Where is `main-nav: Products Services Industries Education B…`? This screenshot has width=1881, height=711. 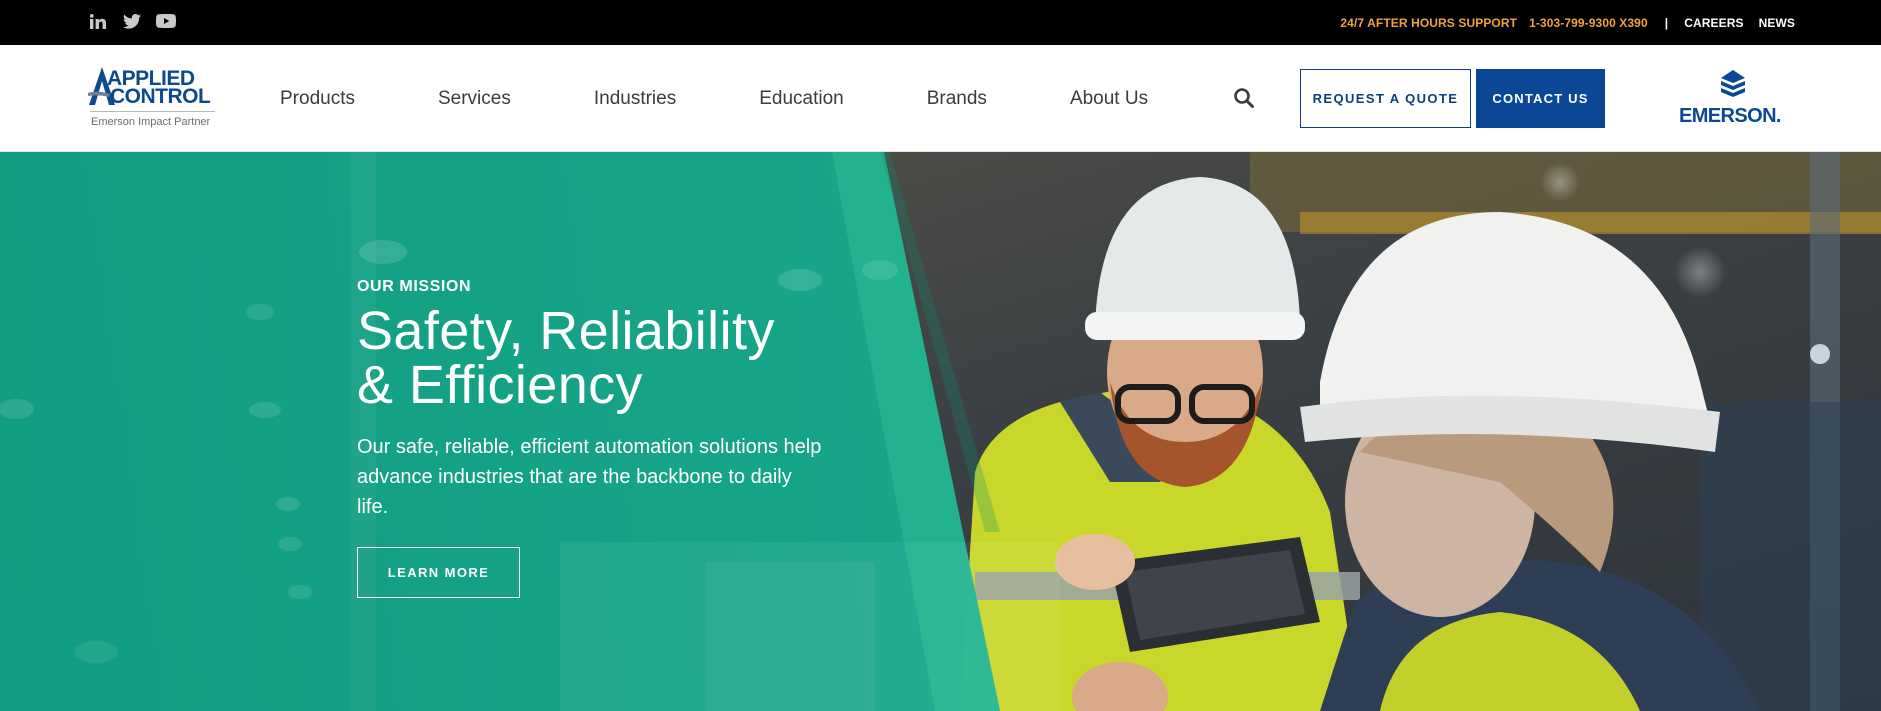
main-nav: Products Services Industries Education B… is located at coordinates (714, 98).